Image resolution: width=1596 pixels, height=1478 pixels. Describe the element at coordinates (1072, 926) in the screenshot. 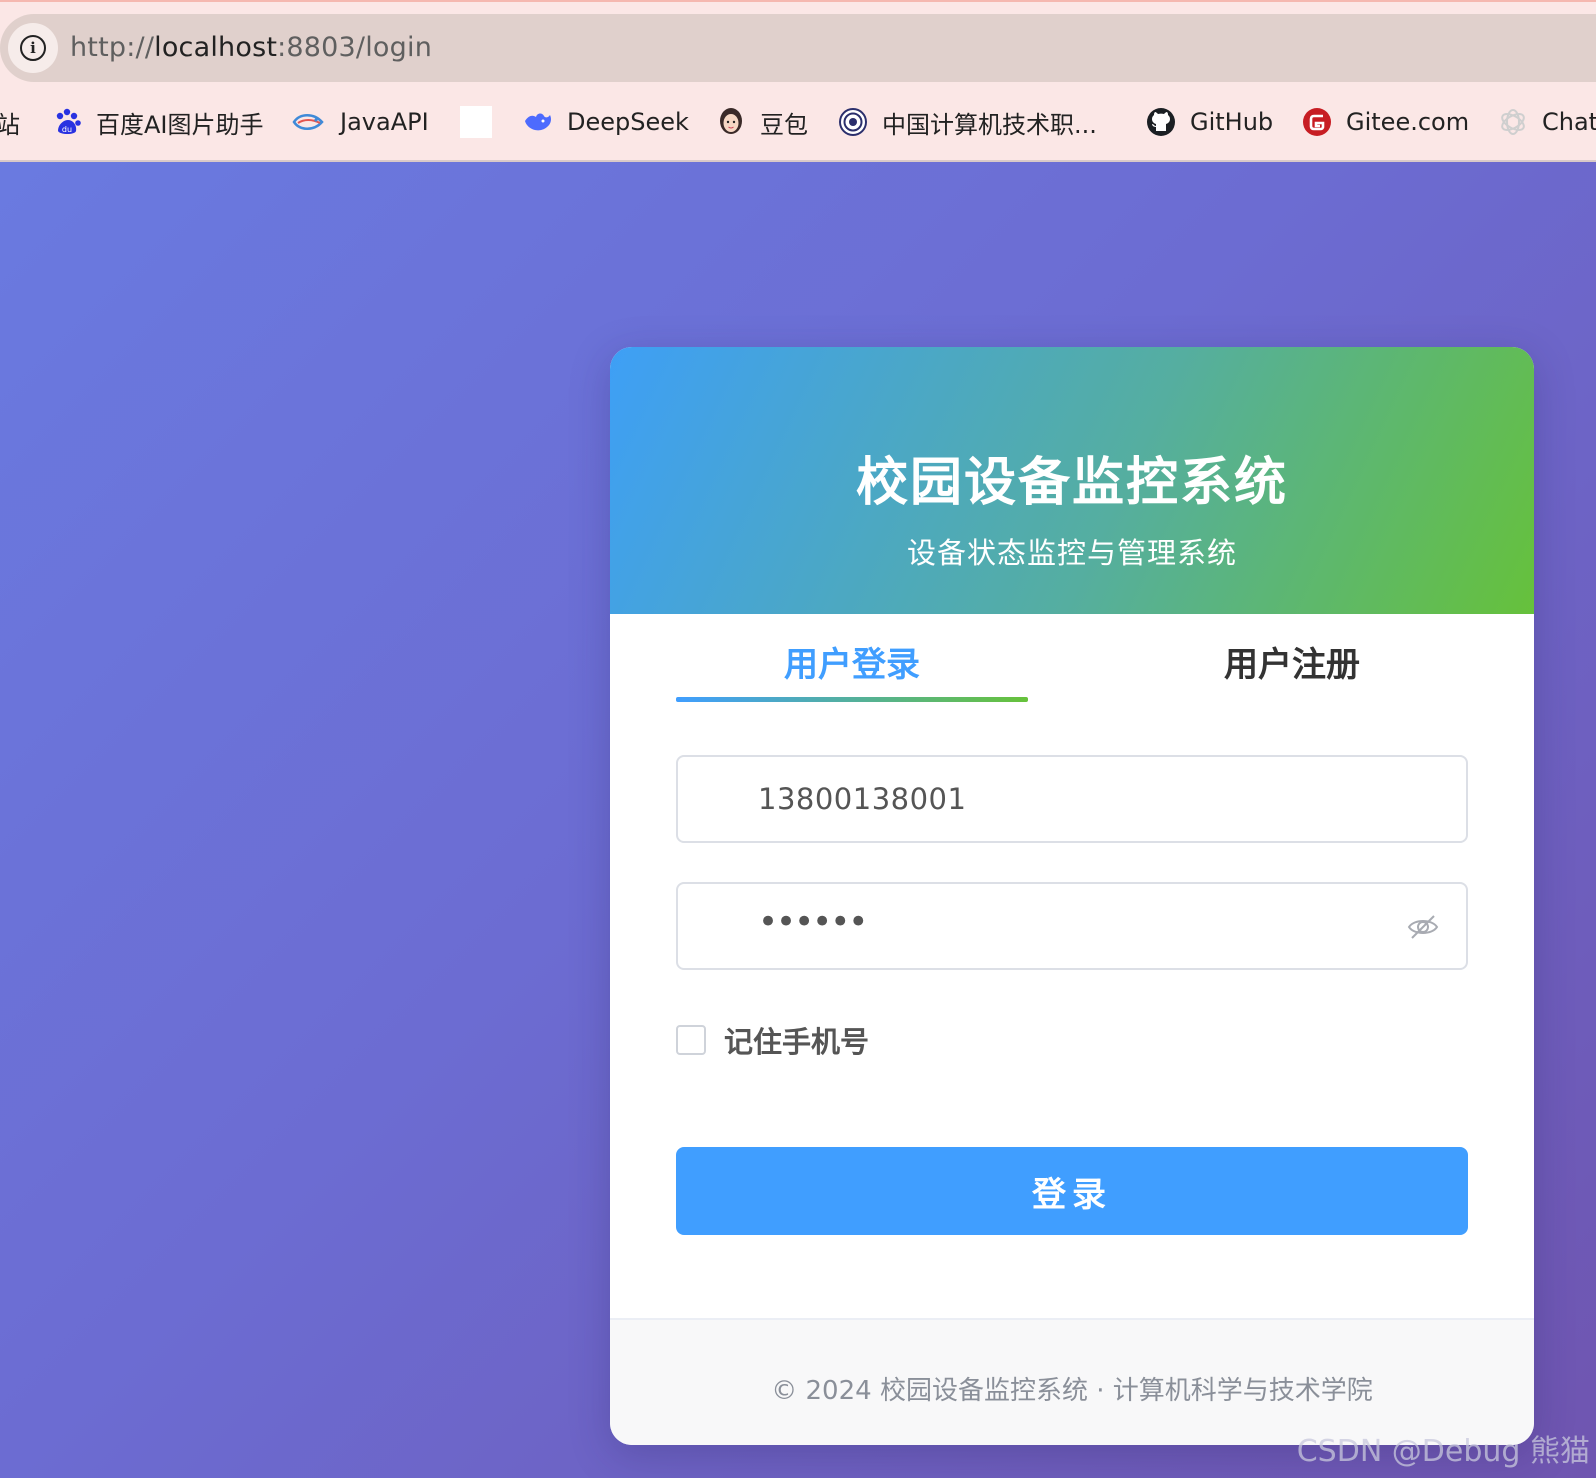

I see `password-input: ••••••` at that location.